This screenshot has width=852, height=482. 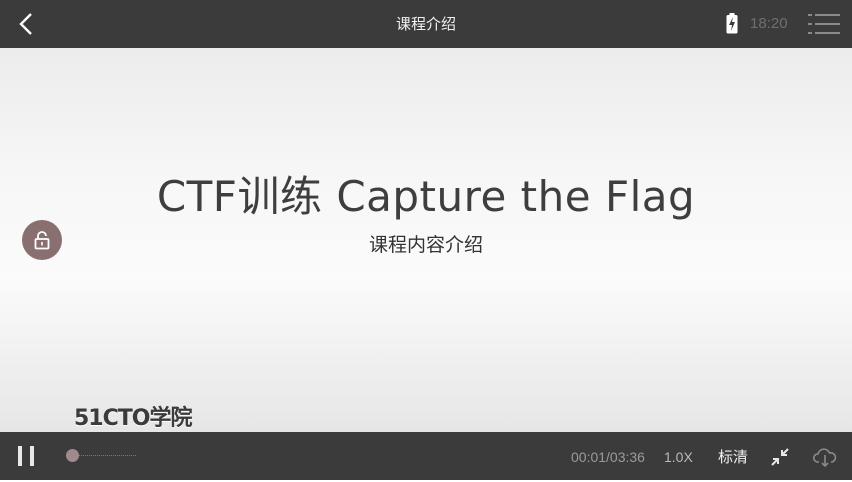 I want to click on progress-track, so click(x=105, y=456).